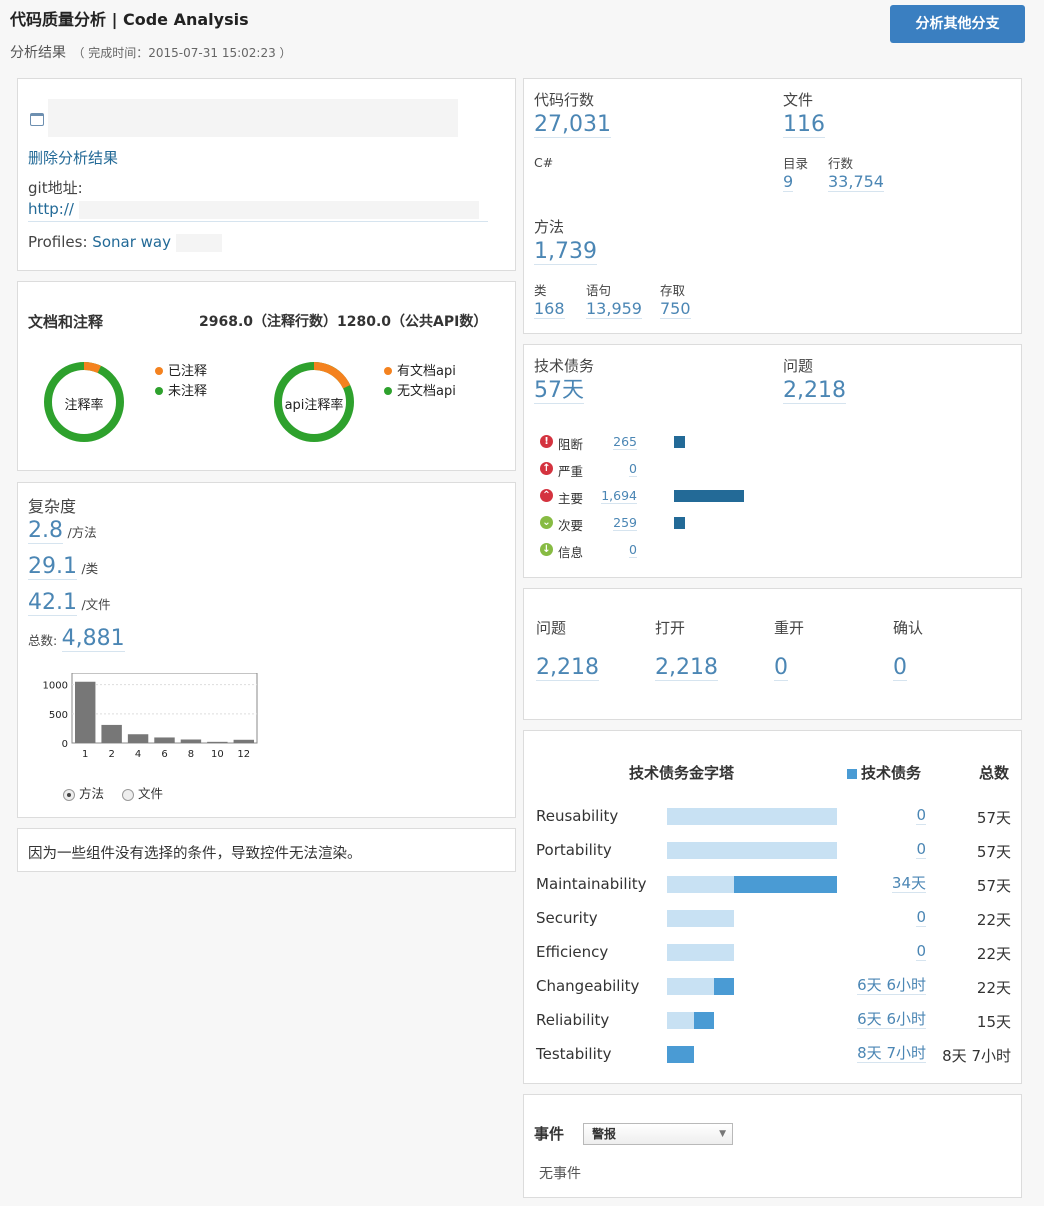 This screenshot has height=1206, width=1044. What do you see at coordinates (572, 125) in the screenshot?
I see `loc-value: 27,031` at bounding box center [572, 125].